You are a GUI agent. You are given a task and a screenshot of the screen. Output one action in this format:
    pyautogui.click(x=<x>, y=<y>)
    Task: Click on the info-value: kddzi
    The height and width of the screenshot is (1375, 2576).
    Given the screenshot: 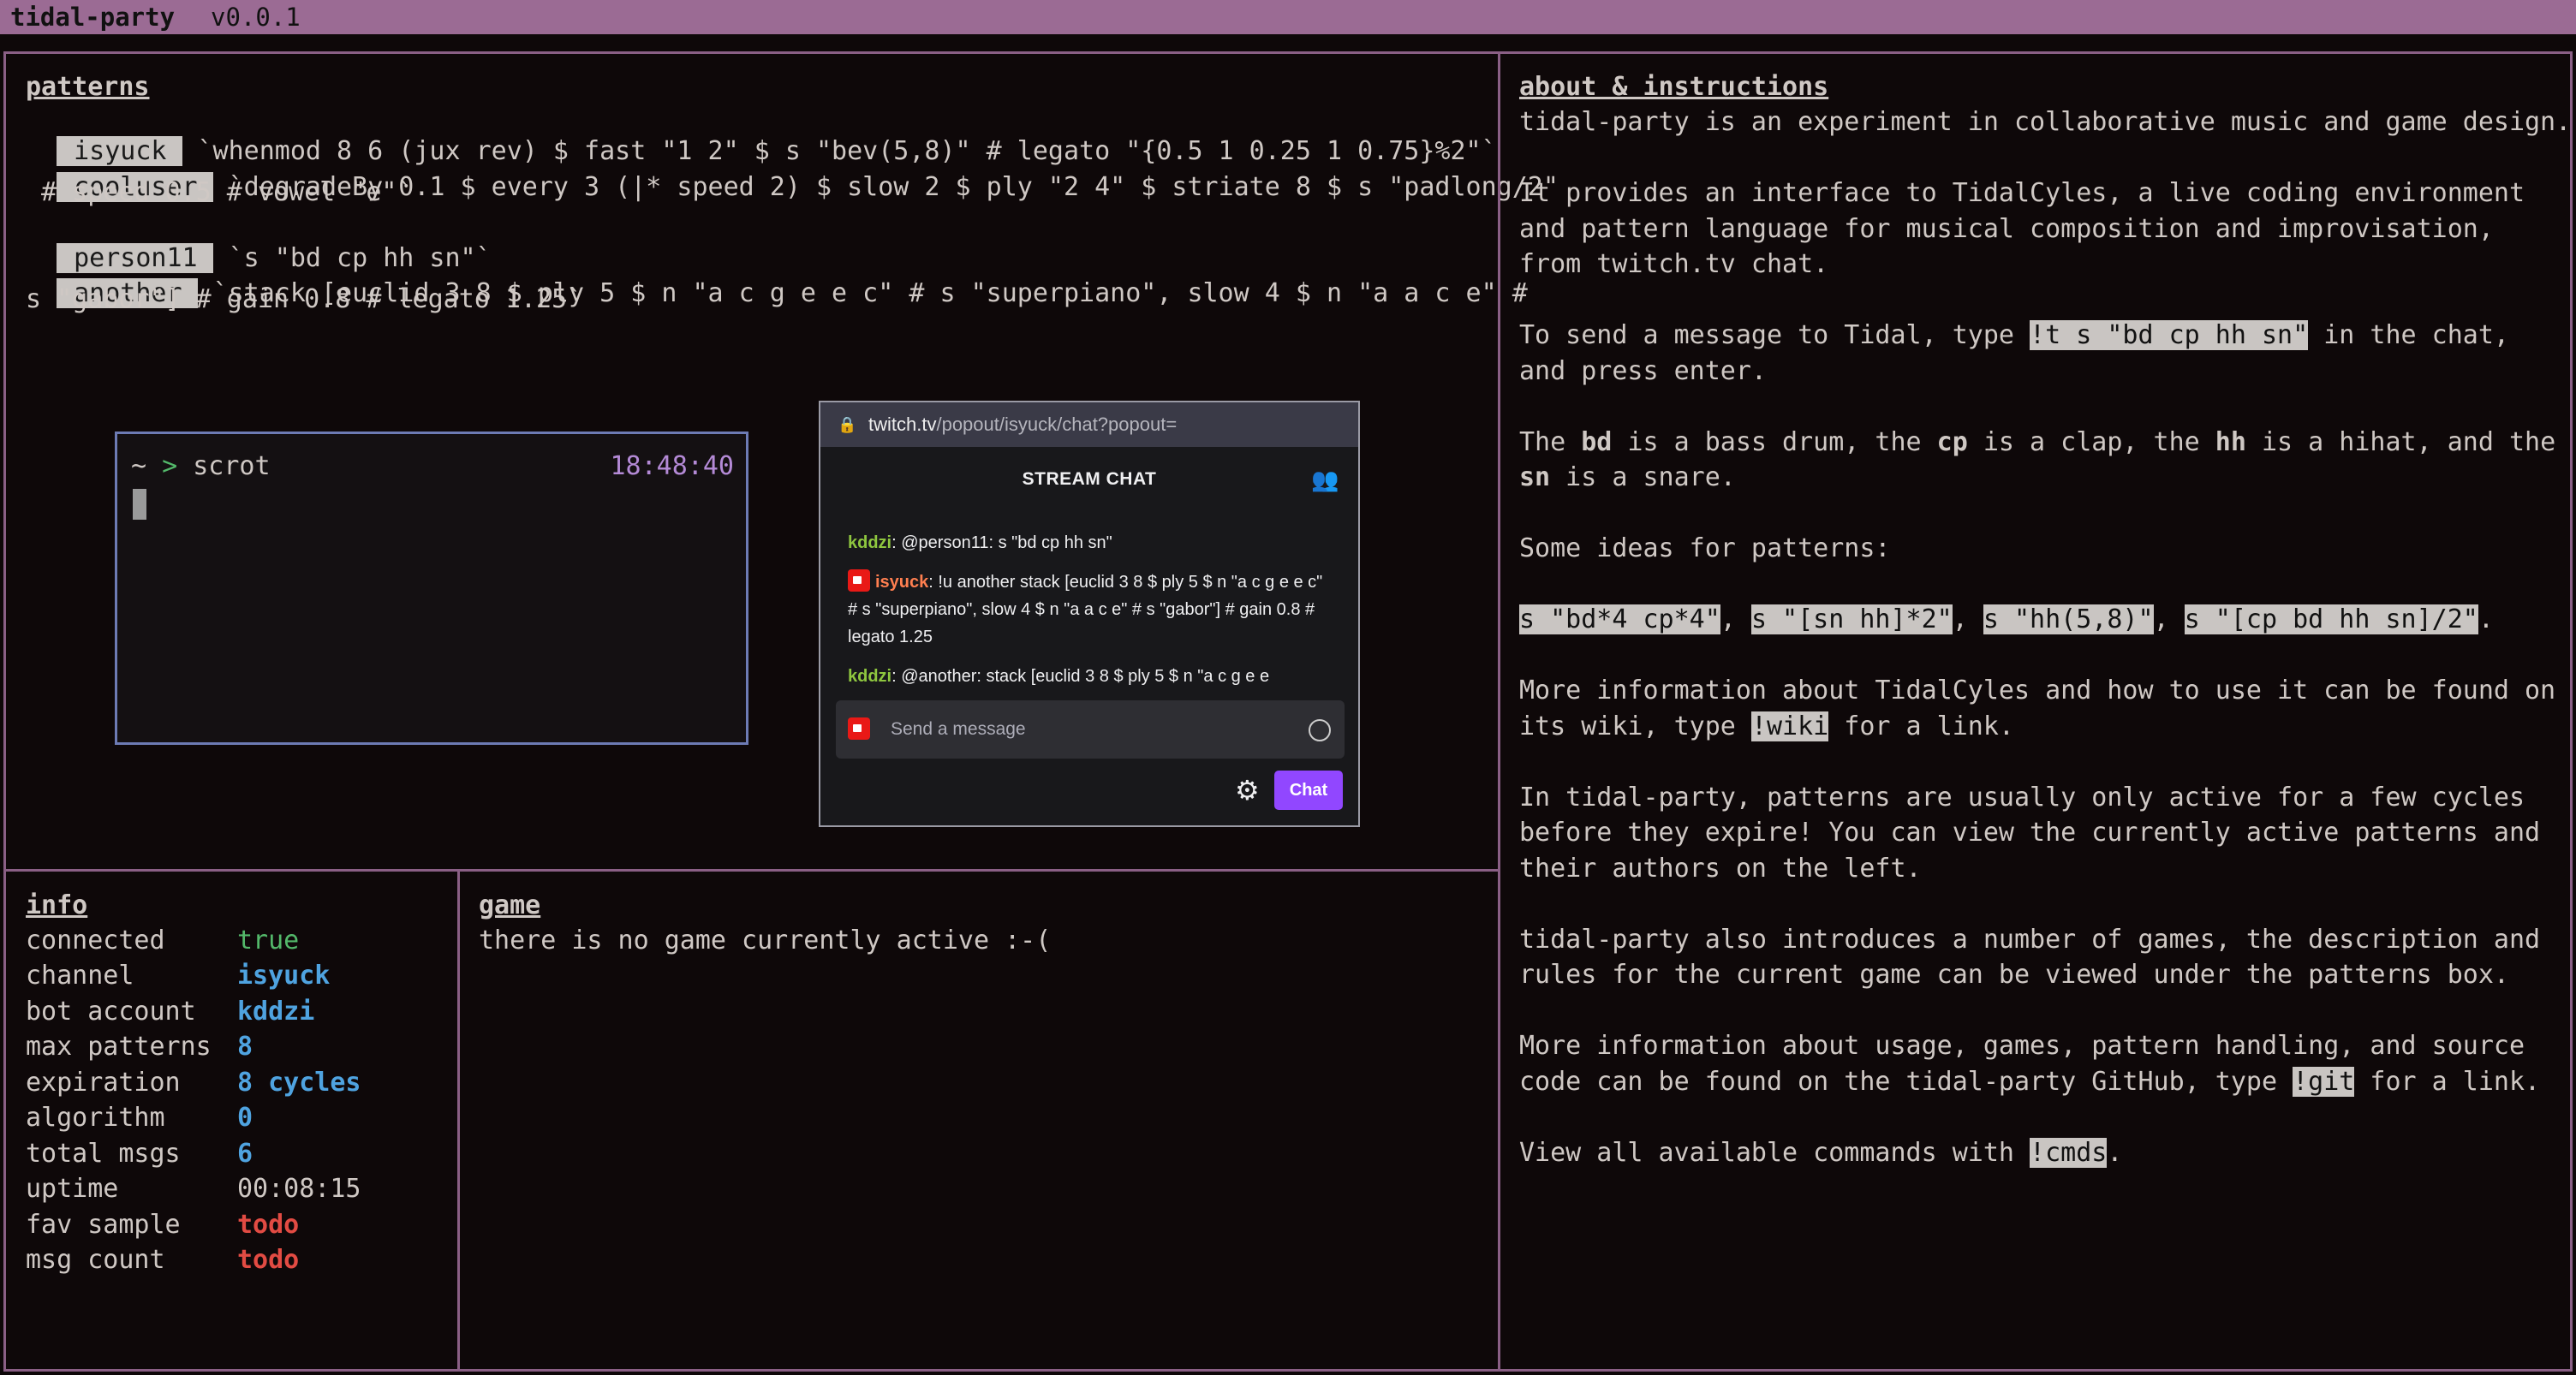 What is the action you would take?
    pyautogui.click(x=276, y=1012)
    